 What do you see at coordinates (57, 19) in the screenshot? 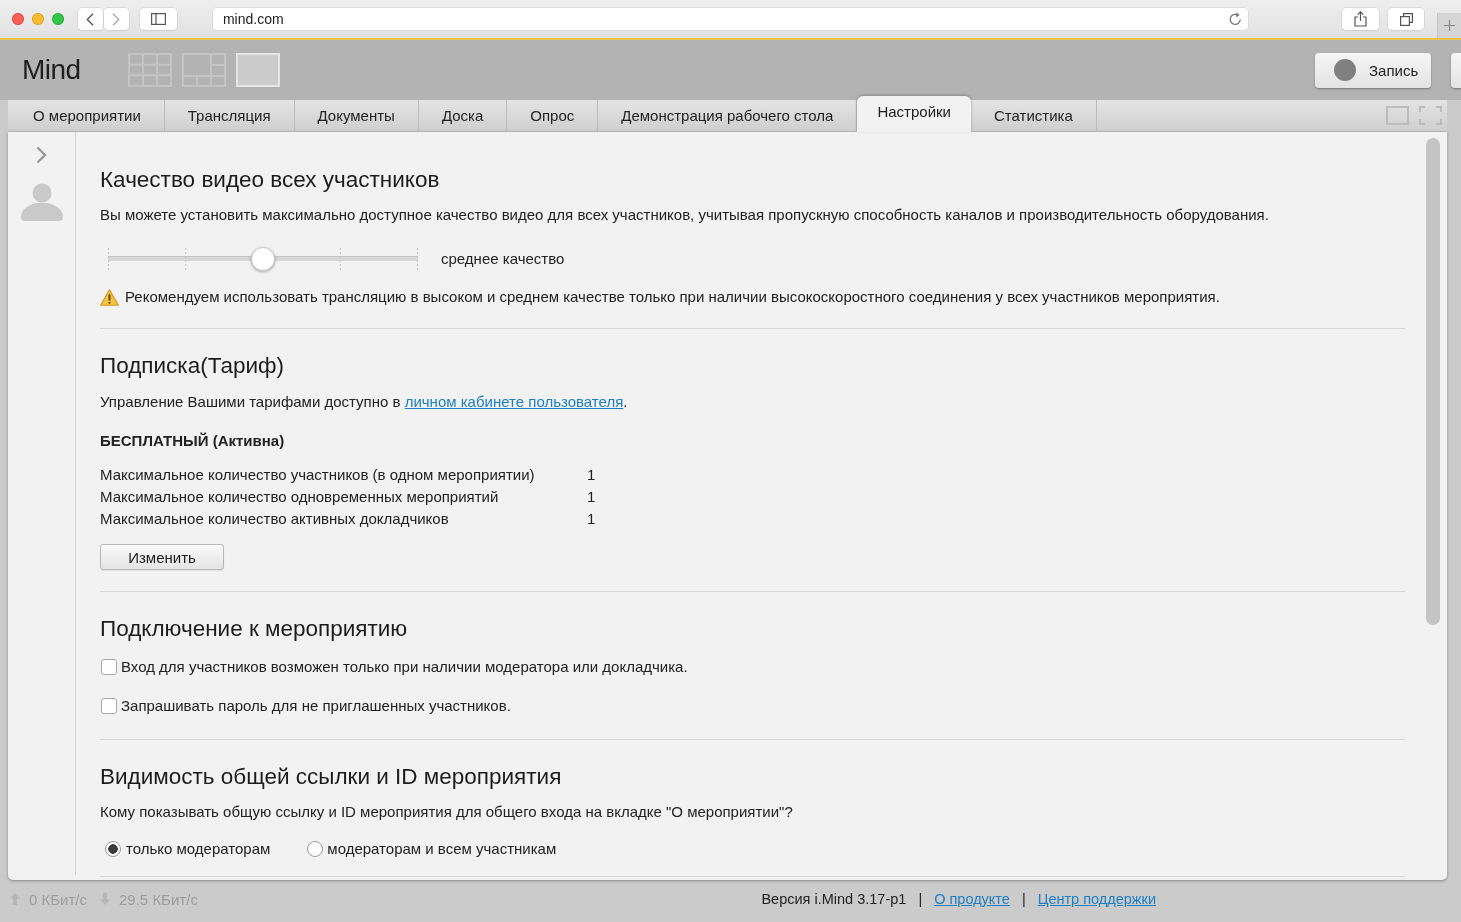
I see `zoom-window-button` at bounding box center [57, 19].